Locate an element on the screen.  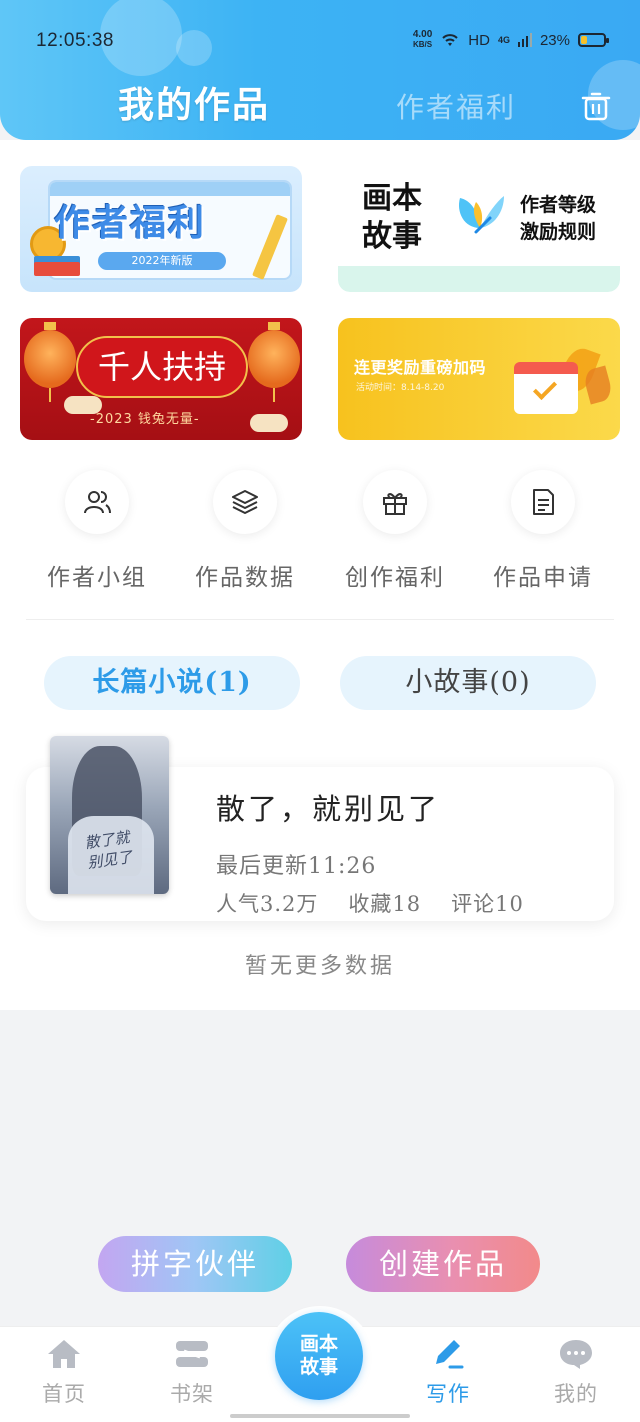
net-speed: 4.00 KB/S is located at coordinates (422, 40).